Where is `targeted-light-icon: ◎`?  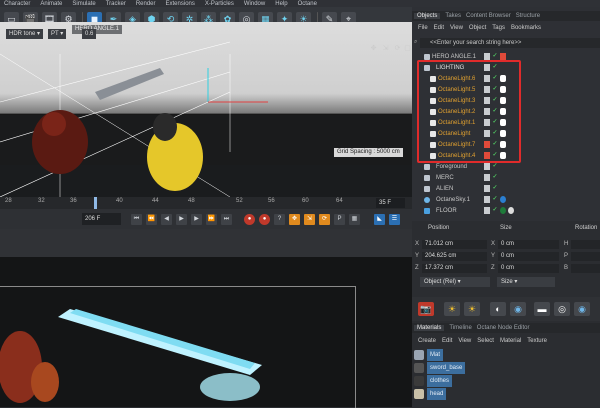 targeted-light-icon: ◎ is located at coordinates (562, 309).